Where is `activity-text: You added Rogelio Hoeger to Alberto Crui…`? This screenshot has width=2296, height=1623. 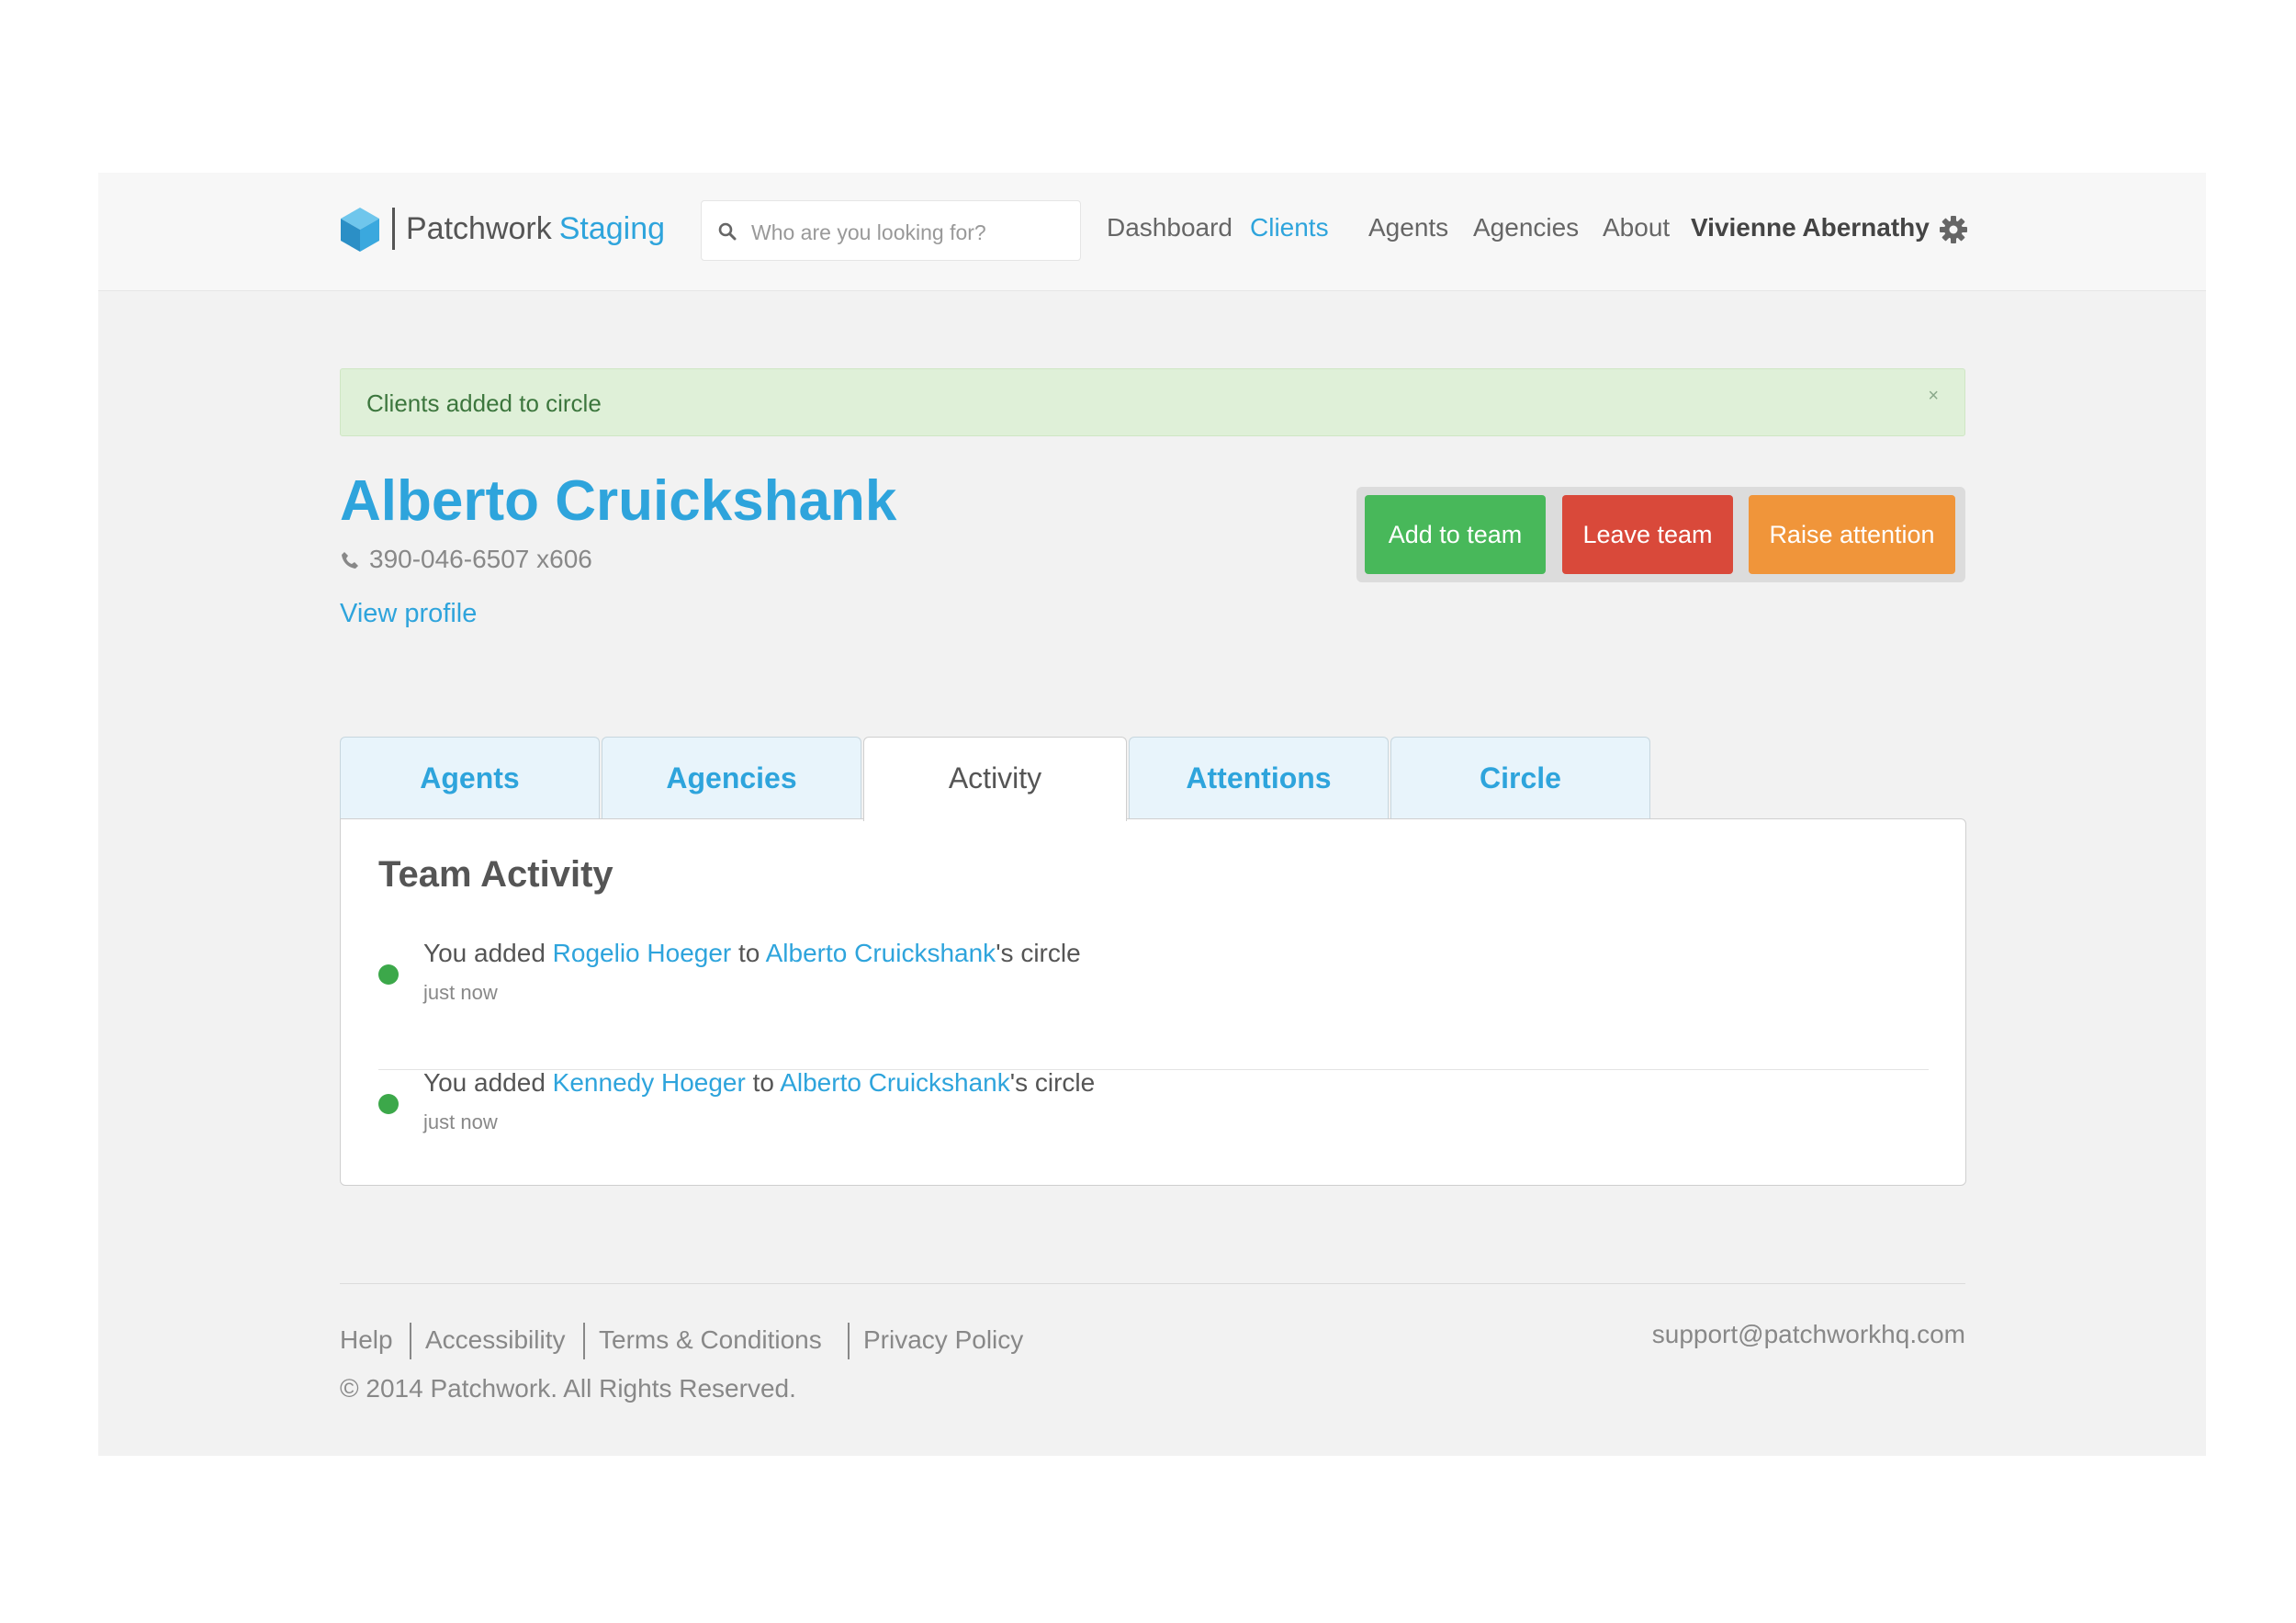 activity-text: You added Rogelio Hoeger to Alberto Crui… is located at coordinates (752, 953).